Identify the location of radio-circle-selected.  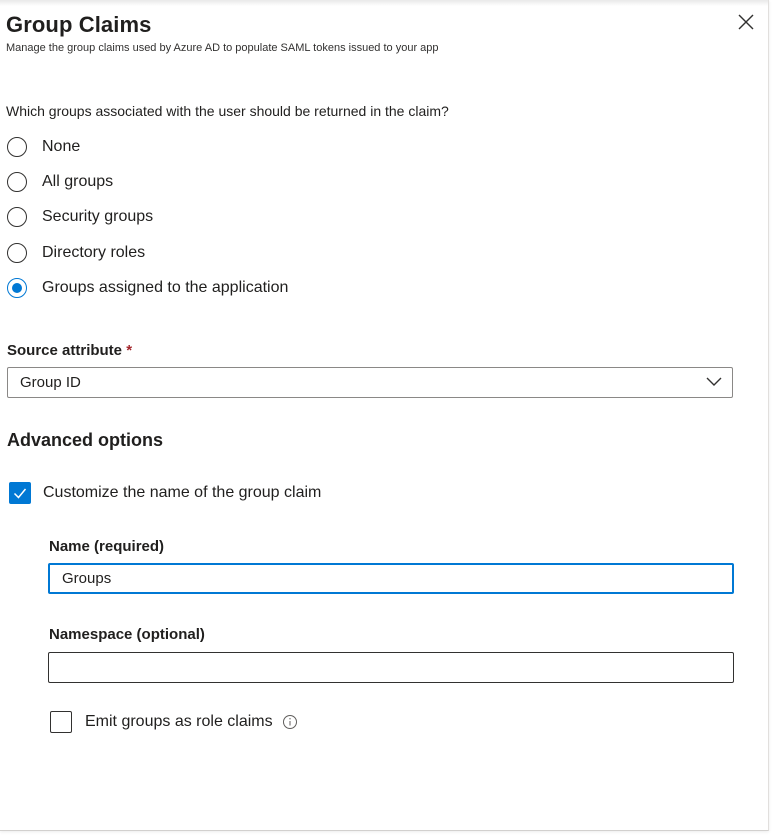
(17, 288).